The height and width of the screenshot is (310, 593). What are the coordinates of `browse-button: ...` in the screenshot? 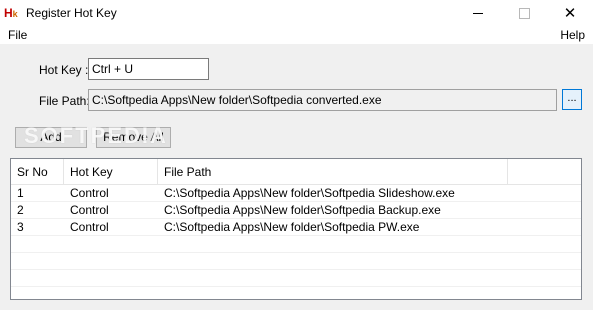 It's located at (572, 99).